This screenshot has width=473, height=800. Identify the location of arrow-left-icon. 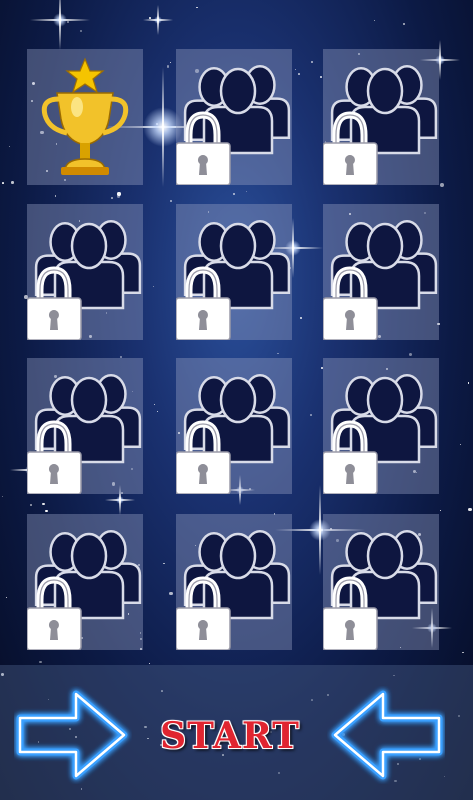
(386, 735).